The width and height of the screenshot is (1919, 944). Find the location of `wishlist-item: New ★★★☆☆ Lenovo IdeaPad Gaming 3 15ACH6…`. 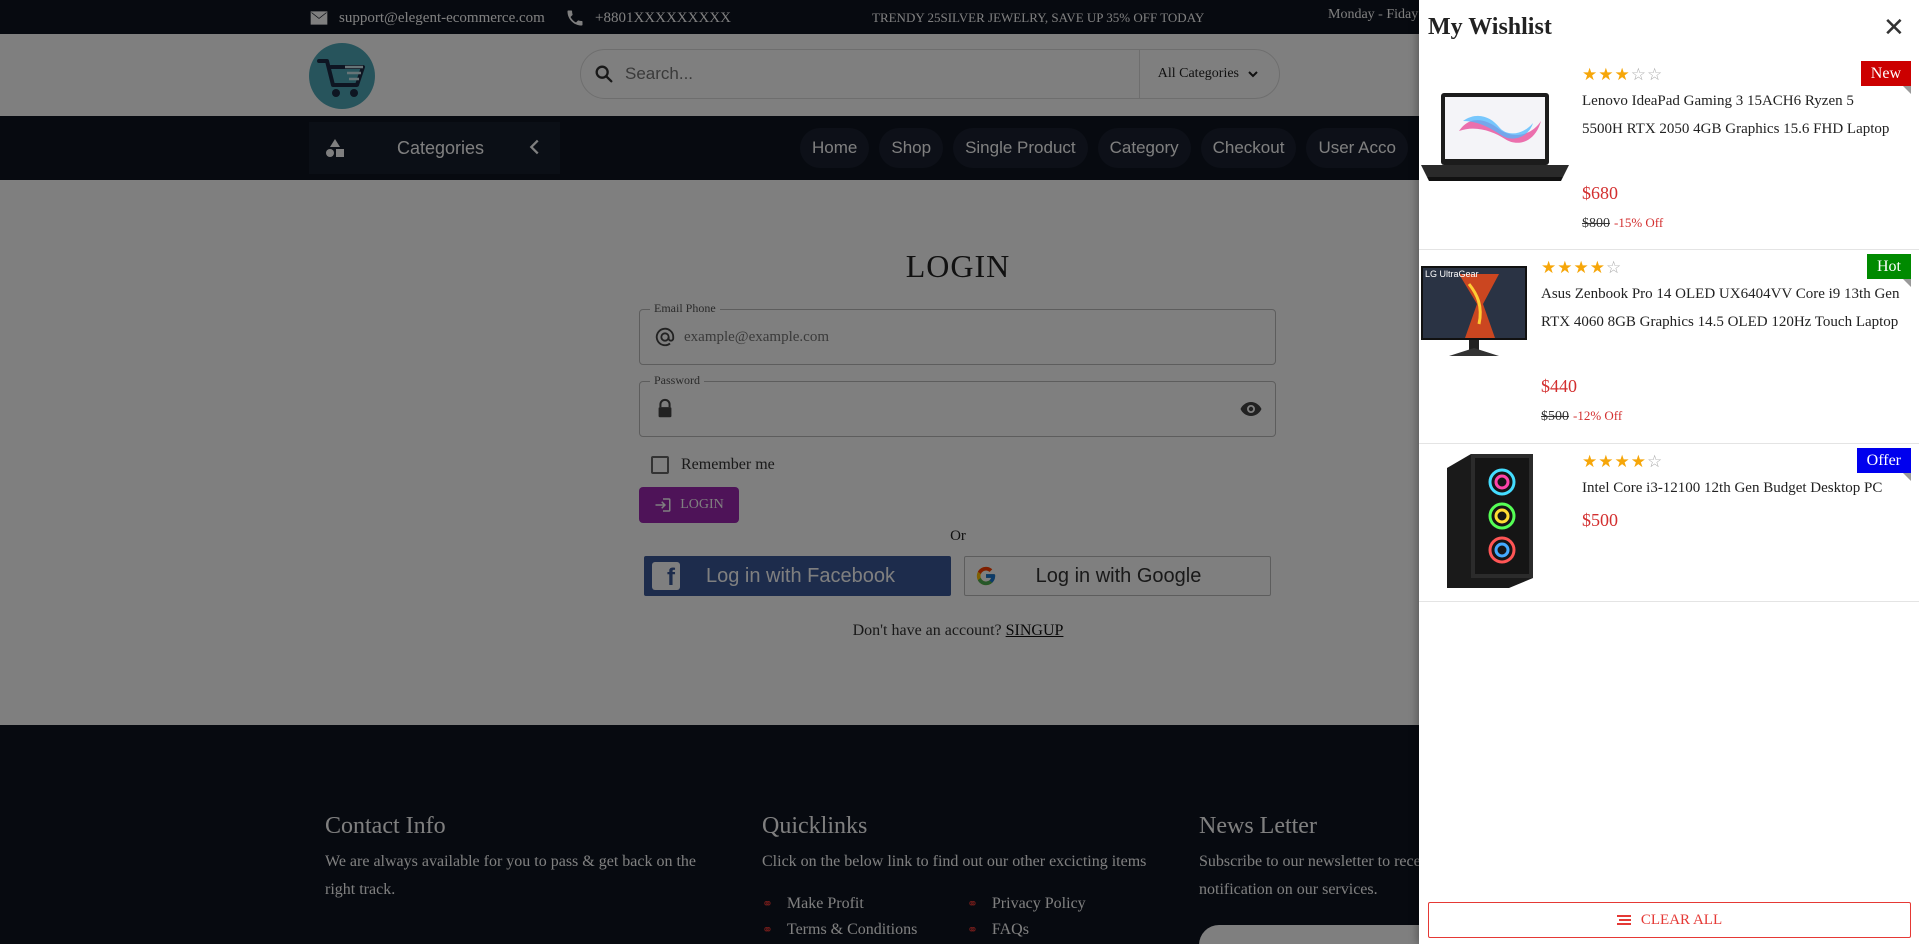

wishlist-item: New ★★★☆☆ Lenovo IdeaPad Gaming 3 15ACH6… is located at coordinates (1669, 153).